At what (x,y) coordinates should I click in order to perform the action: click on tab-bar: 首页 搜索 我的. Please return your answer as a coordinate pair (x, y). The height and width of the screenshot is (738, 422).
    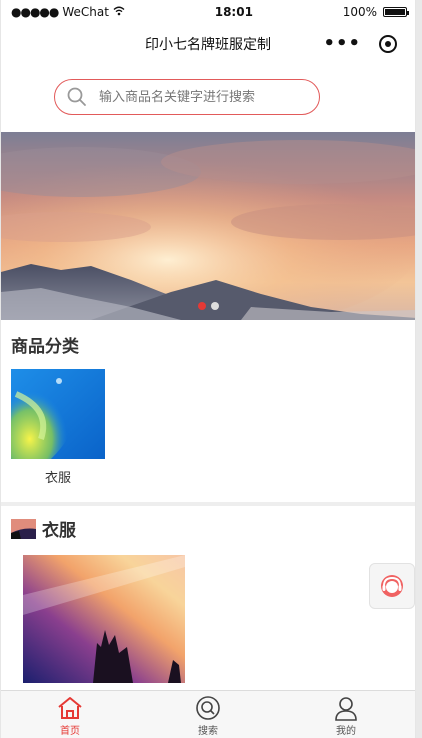
    Looking at the image, I should click on (208, 714).